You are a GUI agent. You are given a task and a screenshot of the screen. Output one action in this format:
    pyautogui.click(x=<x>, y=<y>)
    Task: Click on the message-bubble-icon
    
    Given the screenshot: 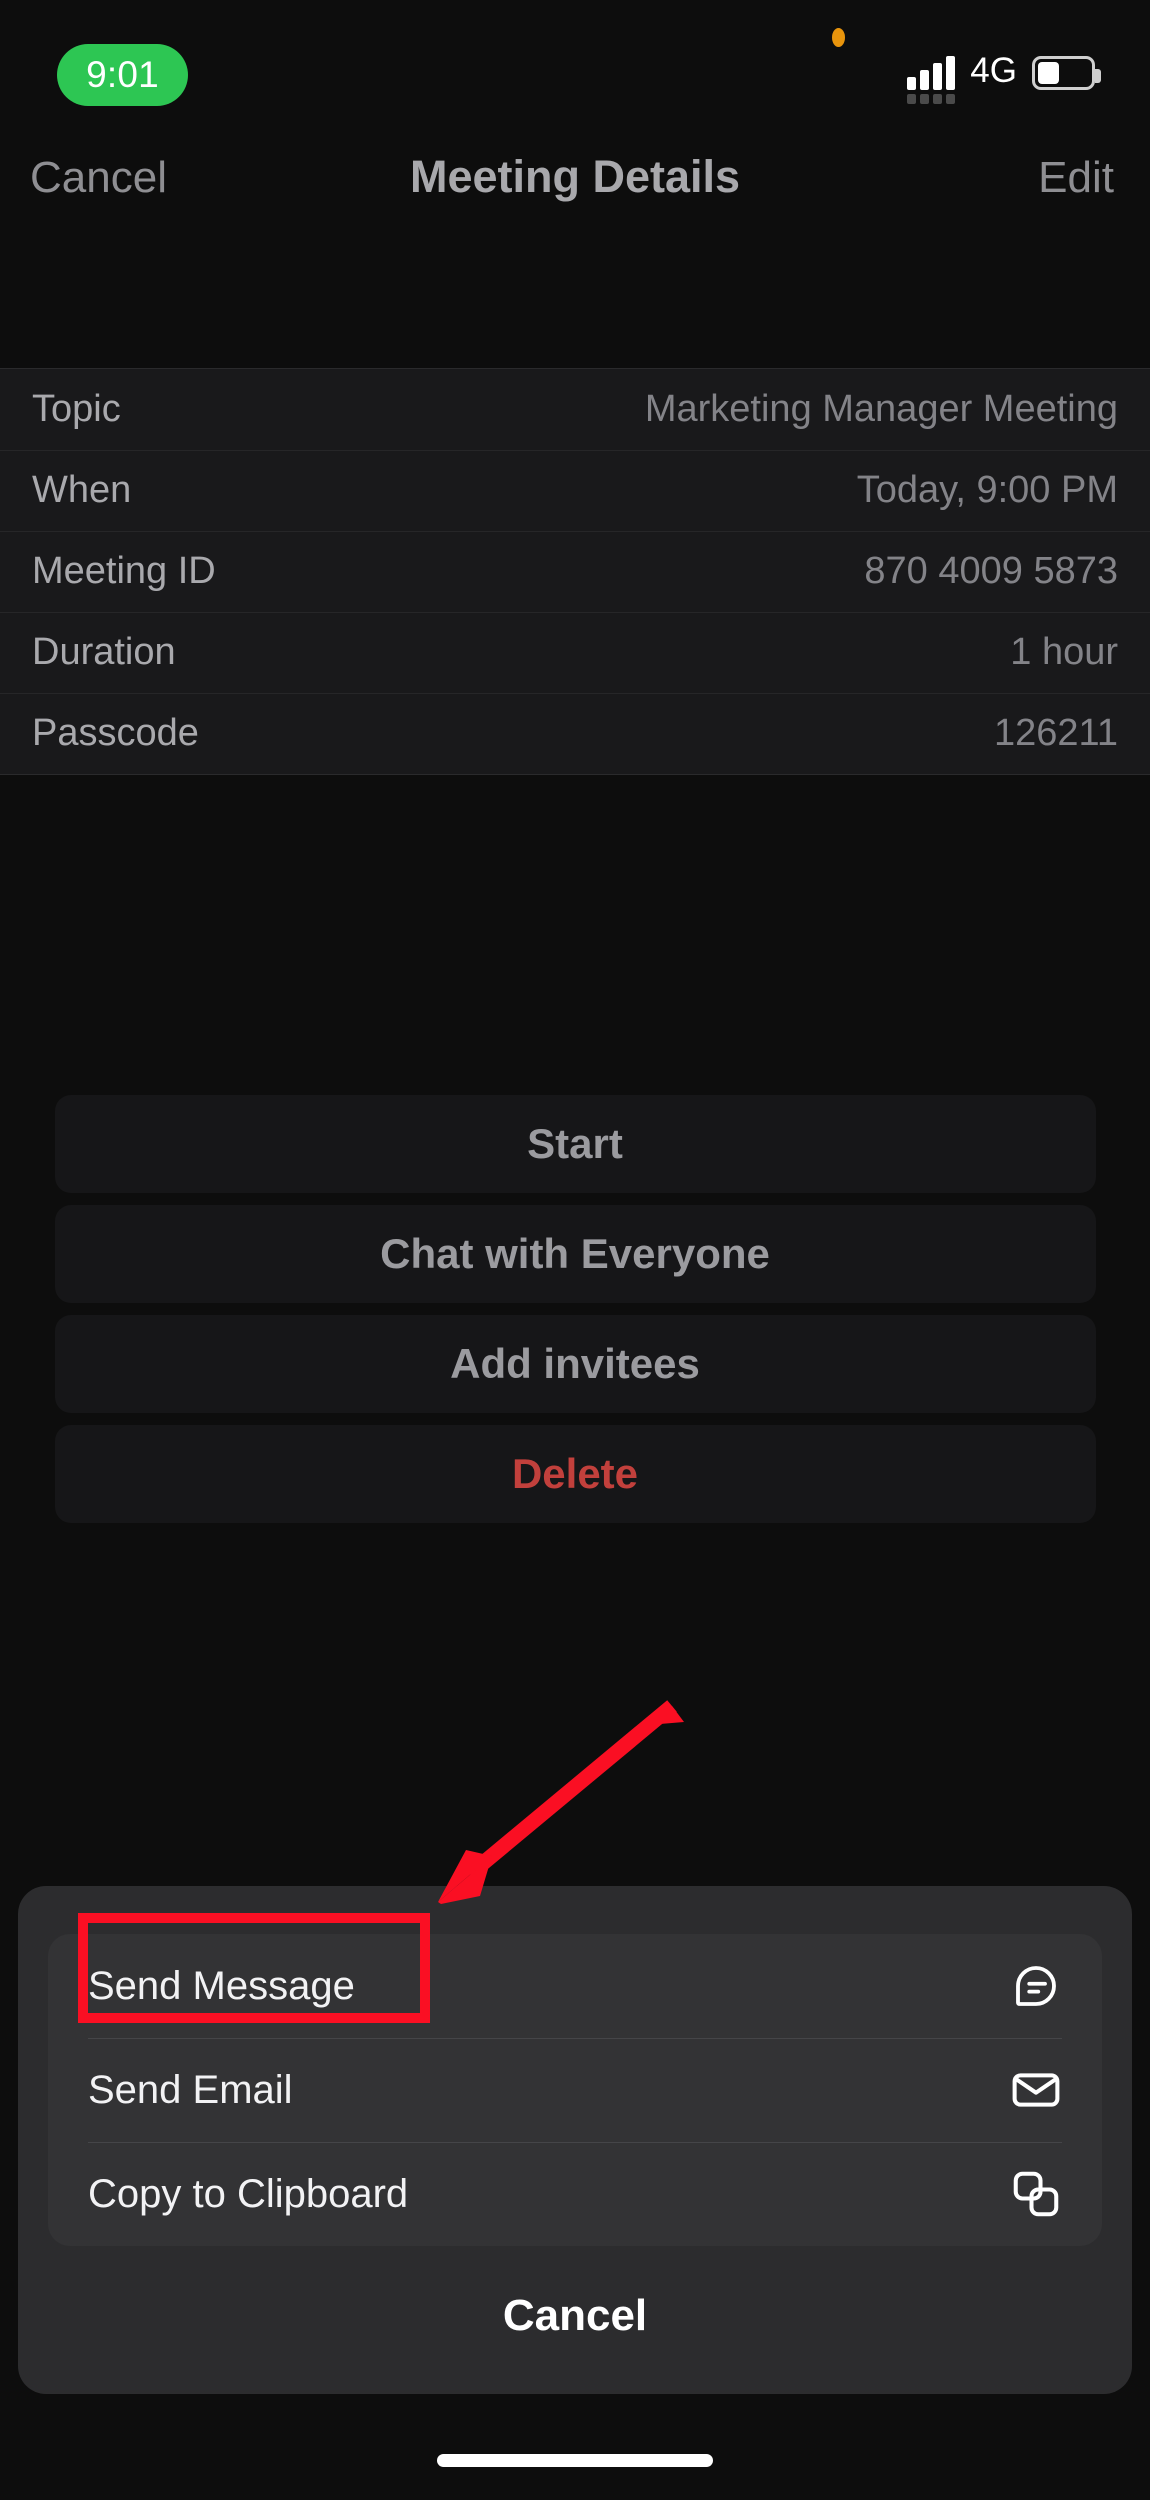 What is the action you would take?
    pyautogui.click(x=1036, y=1986)
    